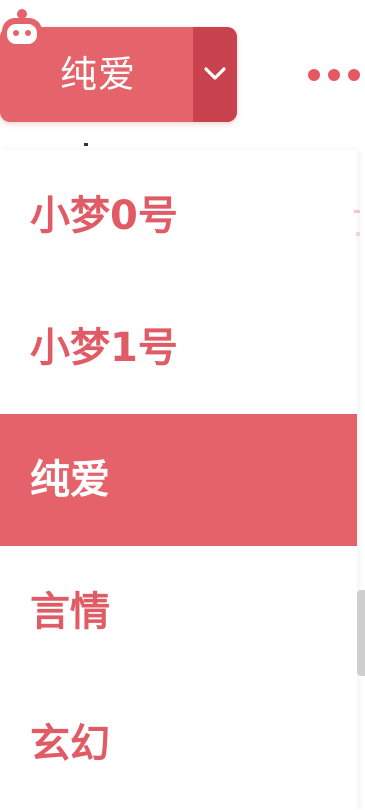 The width and height of the screenshot is (365, 810). I want to click on dropdown-toggle, so click(215, 74).